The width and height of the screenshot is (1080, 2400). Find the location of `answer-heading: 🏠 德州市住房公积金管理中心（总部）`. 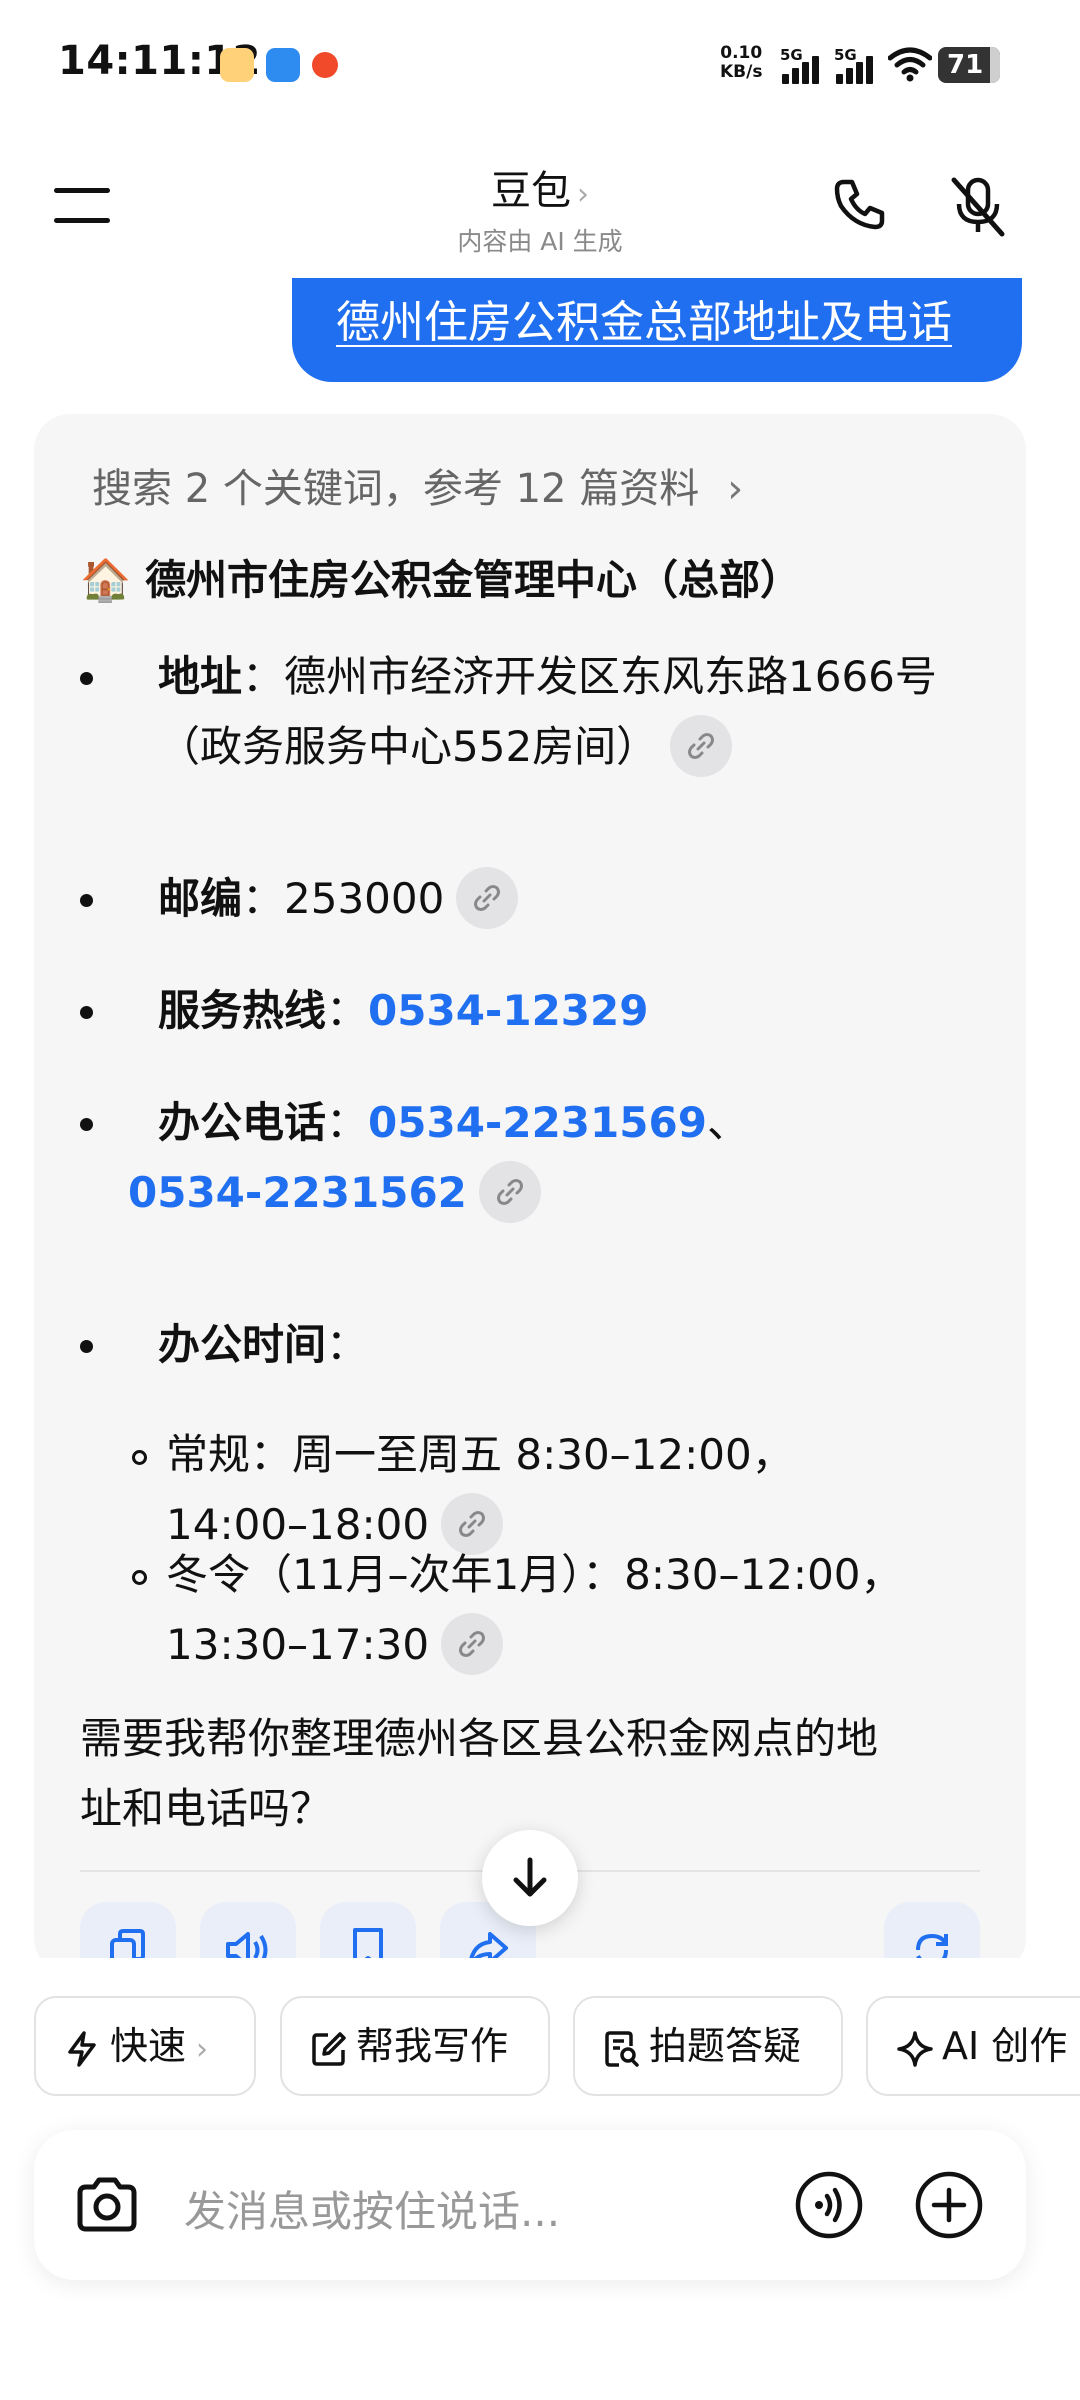

answer-heading: 🏠 德州市住房公积金管理中心（总部） is located at coordinates (440, 576).